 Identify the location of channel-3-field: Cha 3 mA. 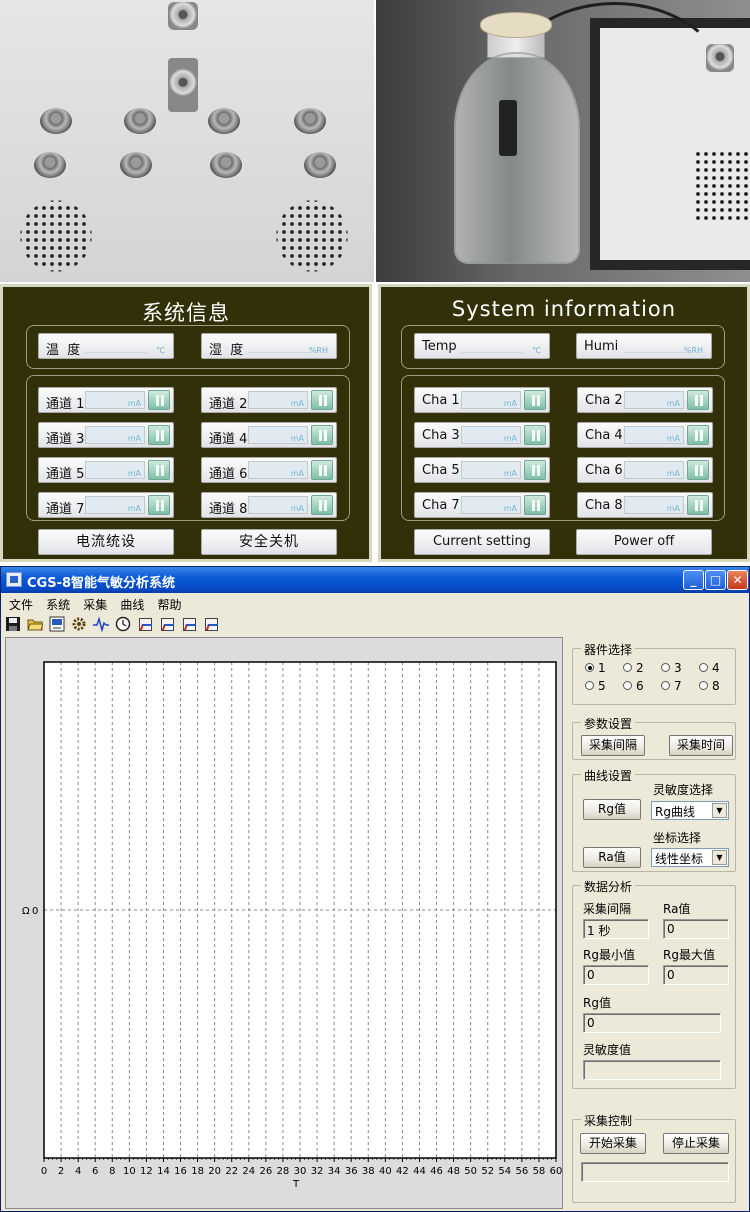
(482, 435).